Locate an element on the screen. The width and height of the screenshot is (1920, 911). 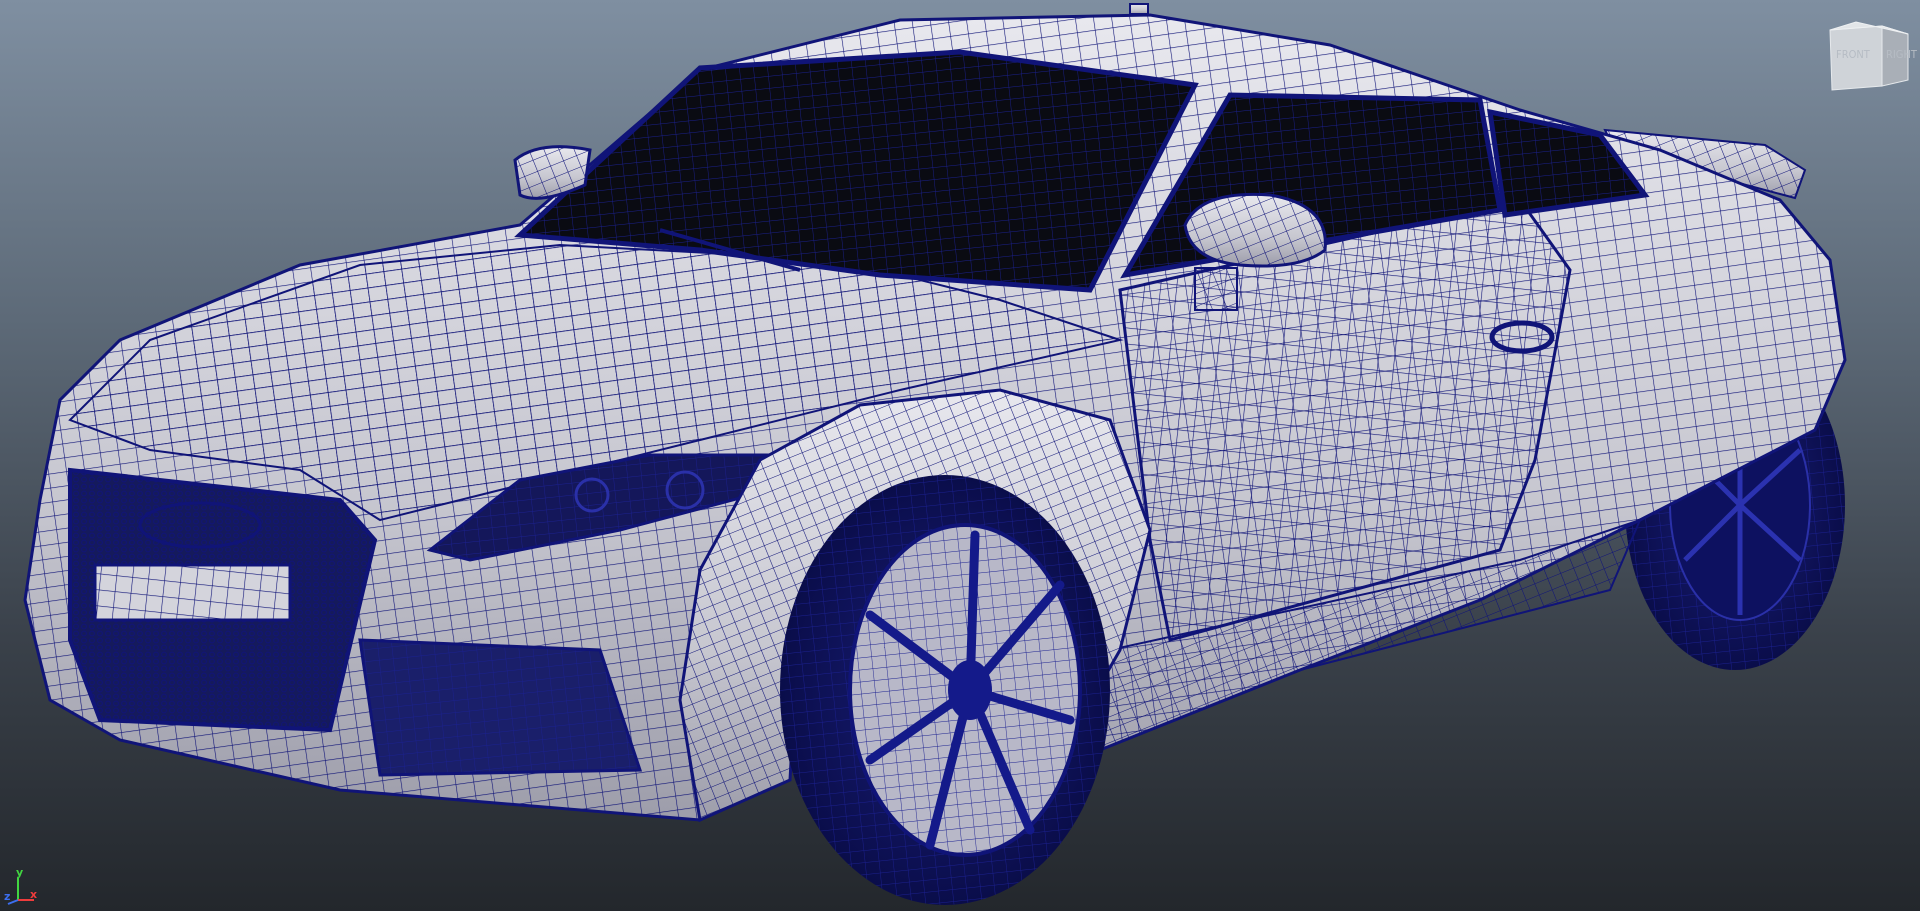
front-grille is located at coordinates (223, 600).